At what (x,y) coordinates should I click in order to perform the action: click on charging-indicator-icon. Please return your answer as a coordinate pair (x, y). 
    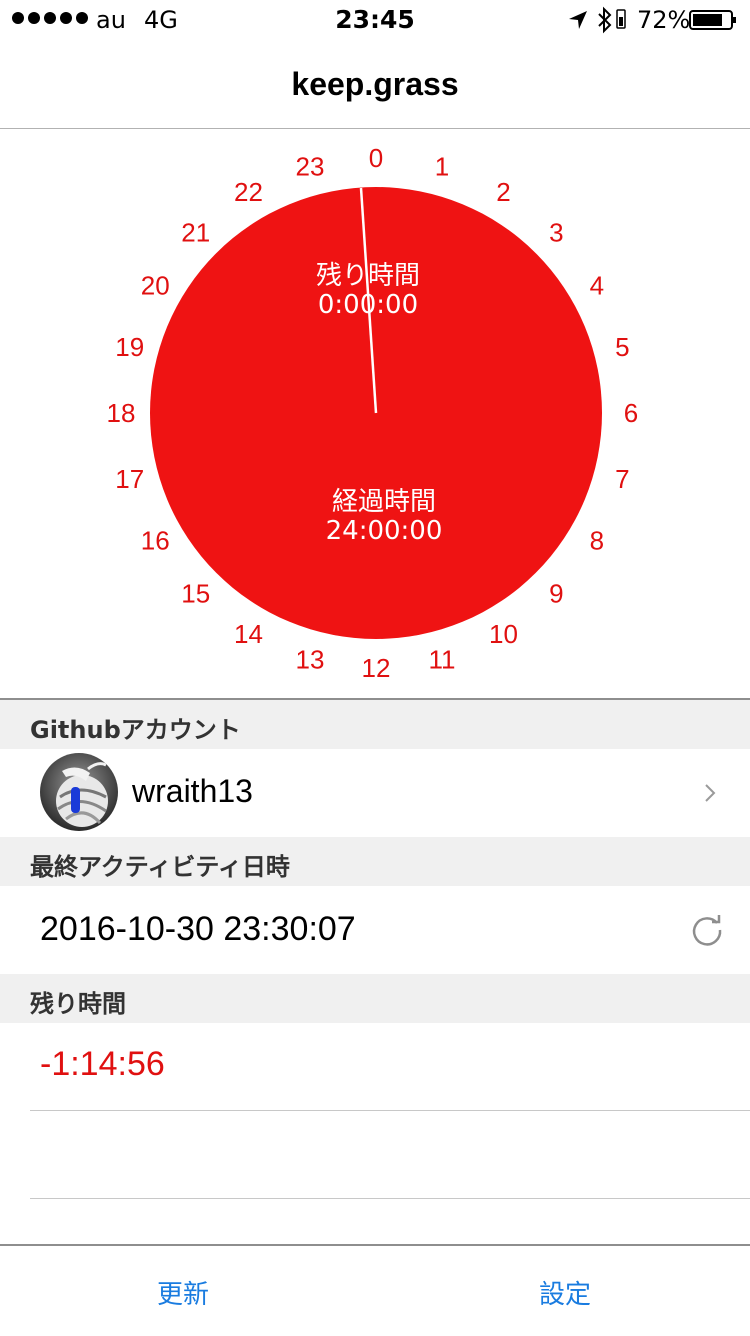
    Looking at the image, I should click on (621, 19).